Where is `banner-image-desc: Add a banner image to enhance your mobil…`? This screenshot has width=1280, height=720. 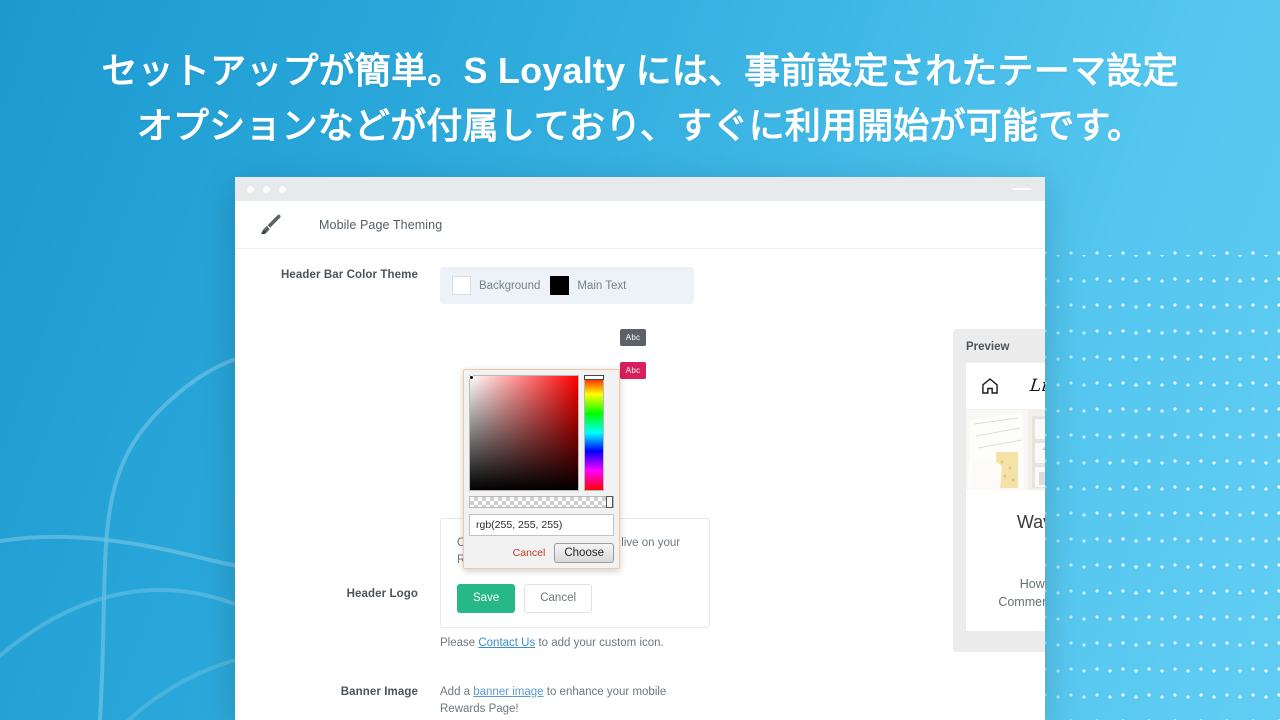
banner-image-desc: Add a banner image to enhance your mobil… is located at coordinates (560, 701).